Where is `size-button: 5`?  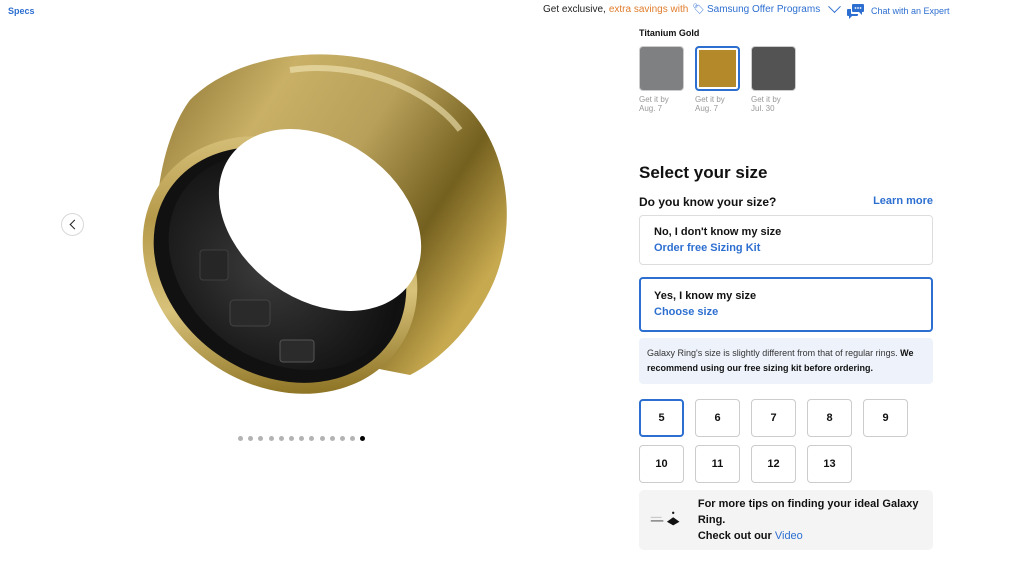
size-button: 5 is located at coordinates (661, 418).